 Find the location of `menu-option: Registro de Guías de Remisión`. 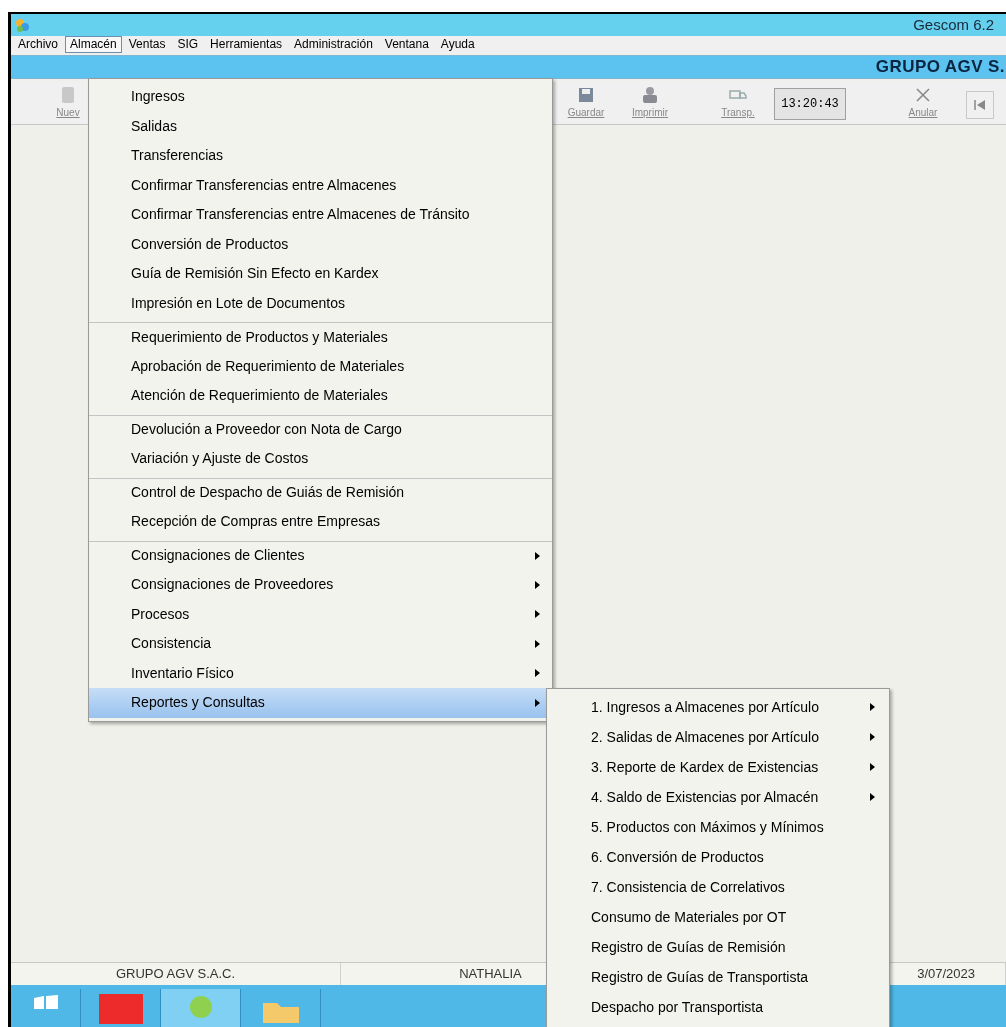

menu-option: Registro de Guías de Remisión is located at coordinates (718, 947).